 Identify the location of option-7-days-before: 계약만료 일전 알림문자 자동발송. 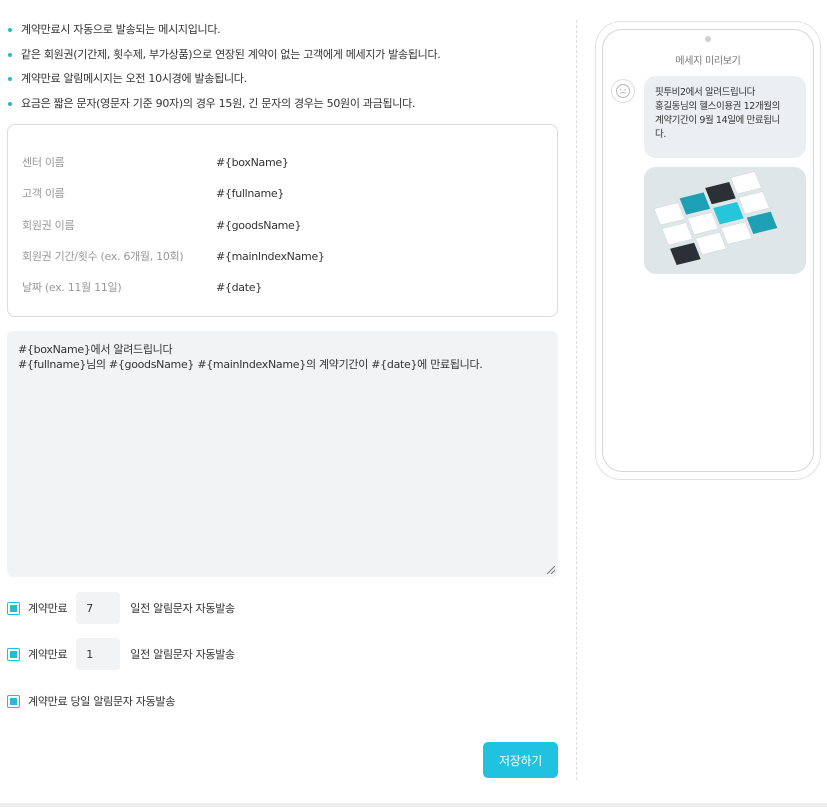
(121, 608).